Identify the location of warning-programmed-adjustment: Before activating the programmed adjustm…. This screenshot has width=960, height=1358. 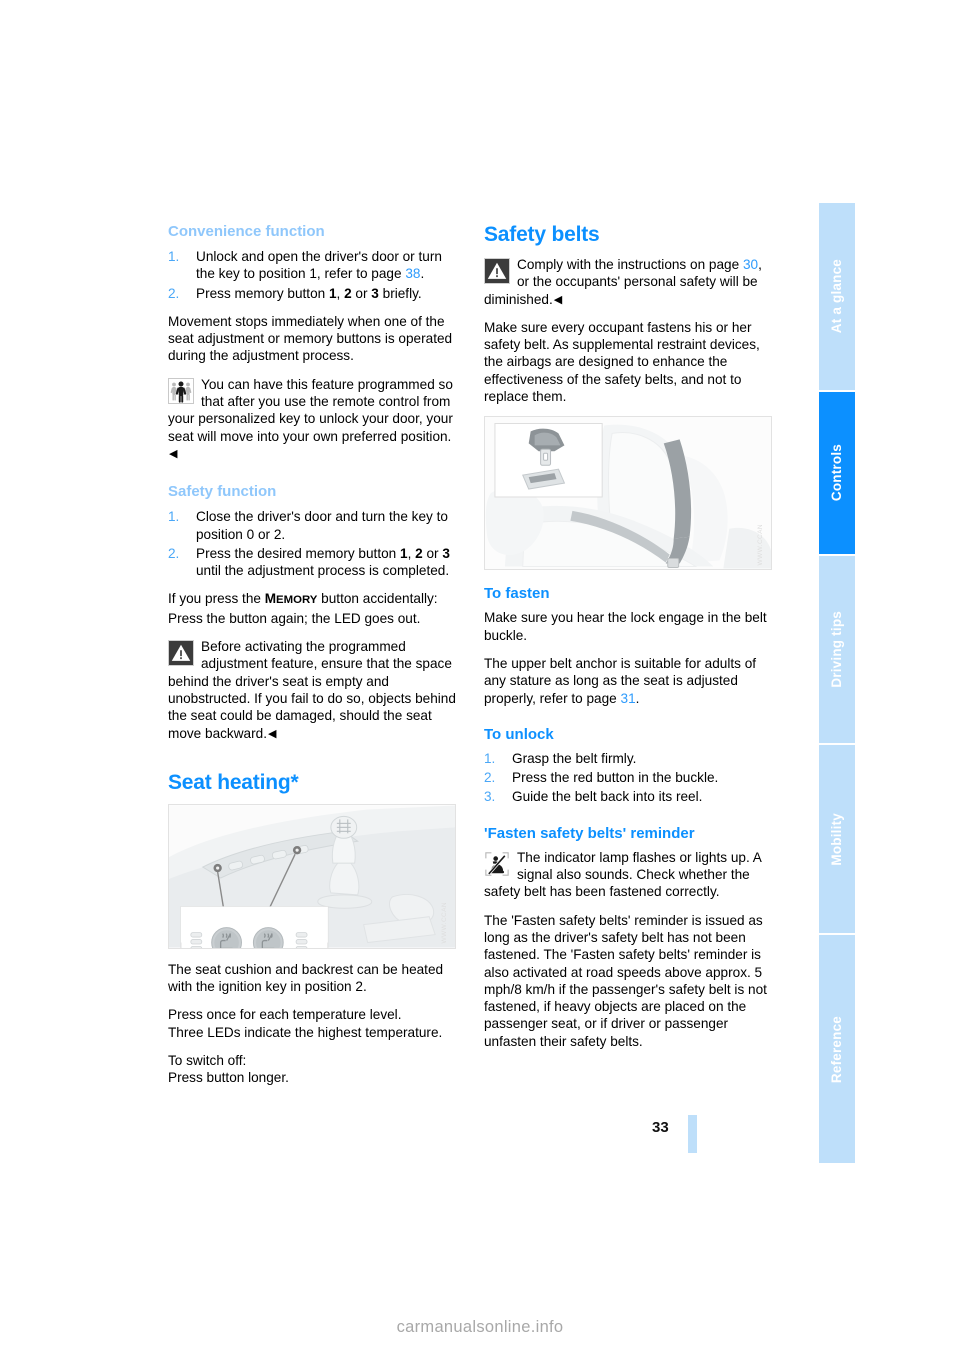
(312, 690).